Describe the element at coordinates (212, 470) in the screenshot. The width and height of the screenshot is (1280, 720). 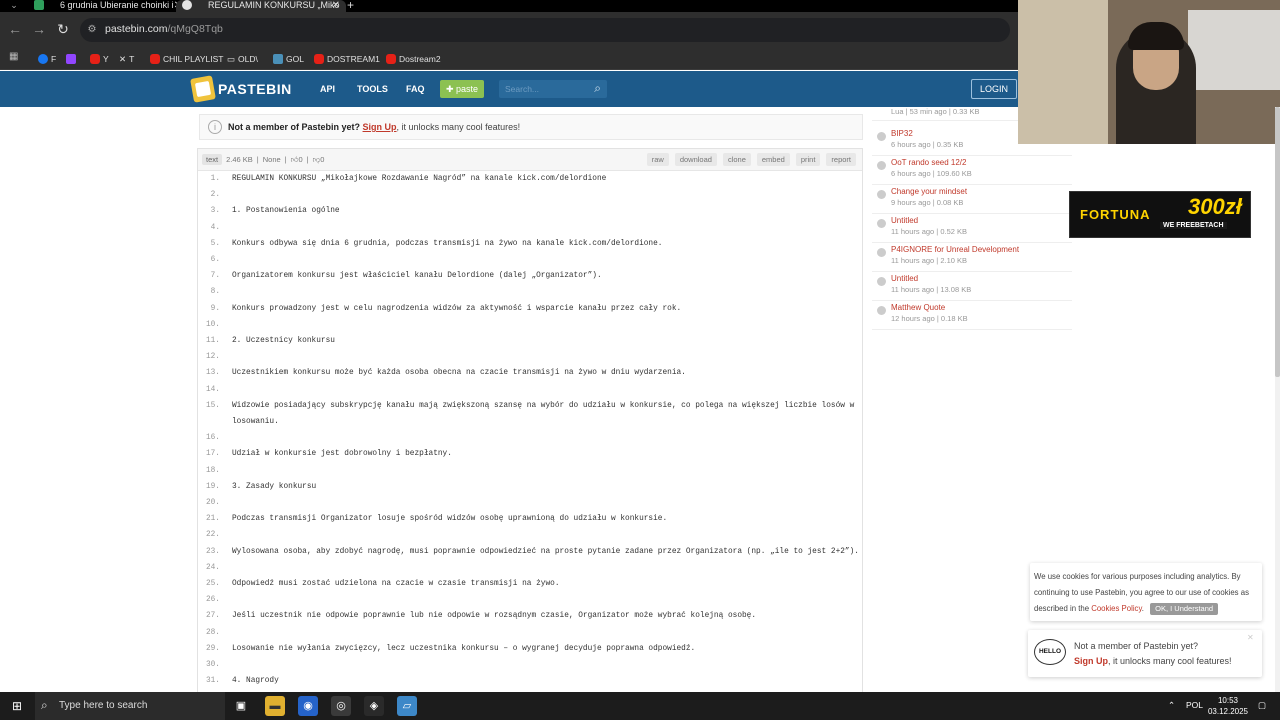
I see `line-number: 18.` at that location.